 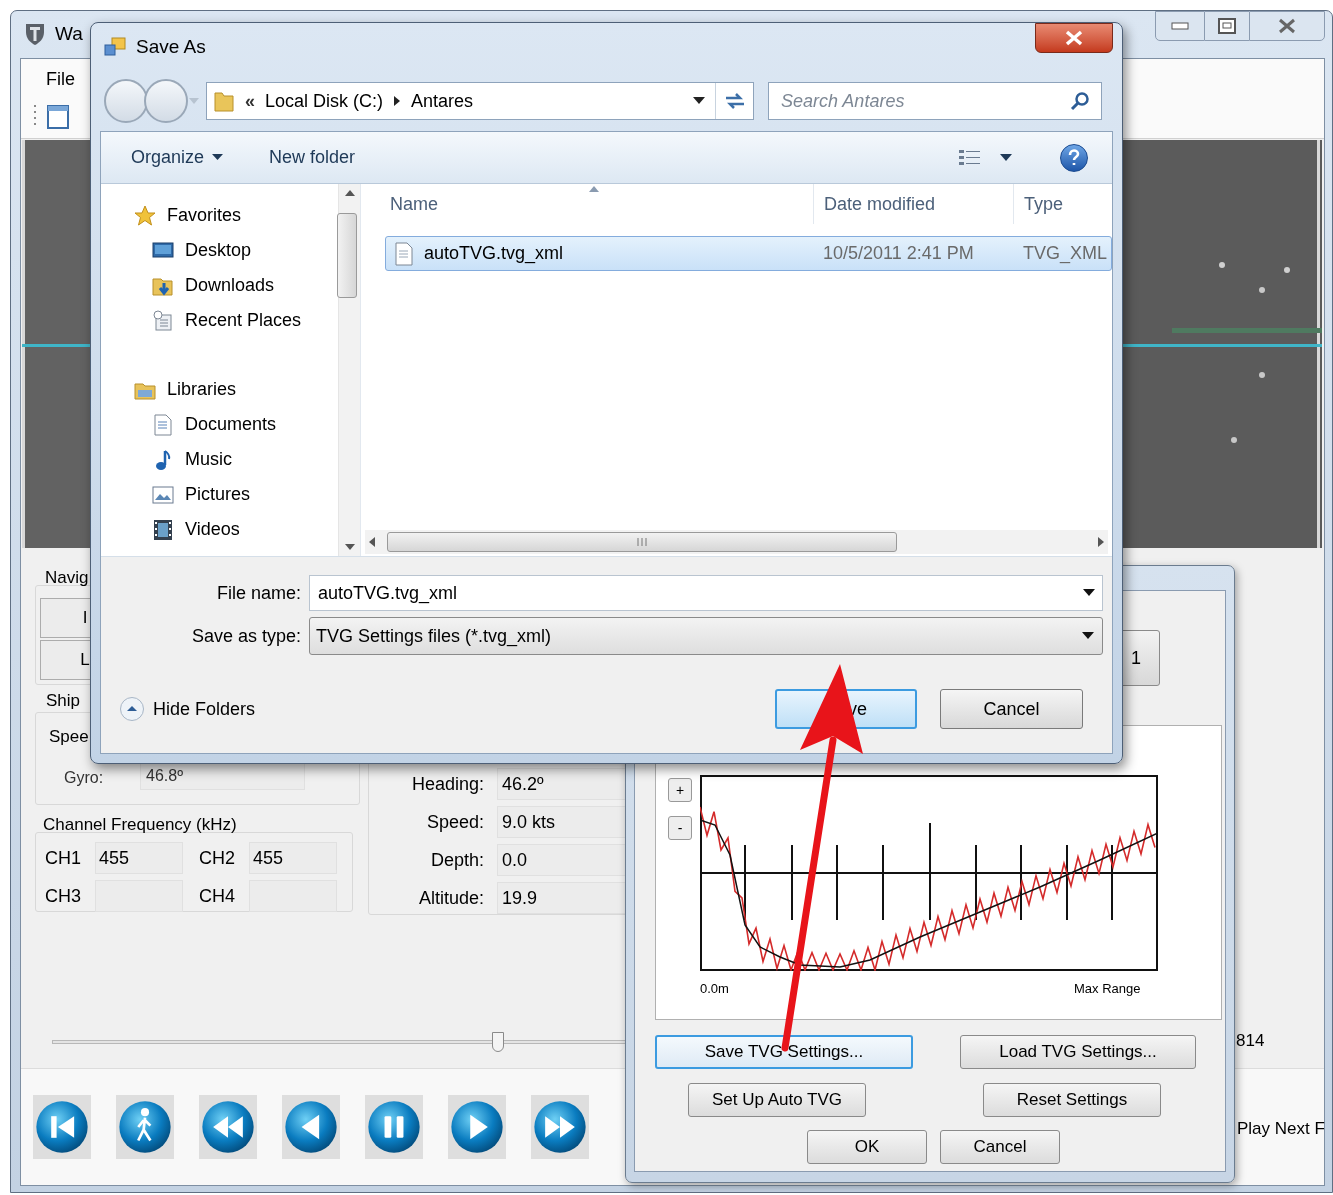 I want to click on skip-to-start-icon, so click(x=62, y=1127).